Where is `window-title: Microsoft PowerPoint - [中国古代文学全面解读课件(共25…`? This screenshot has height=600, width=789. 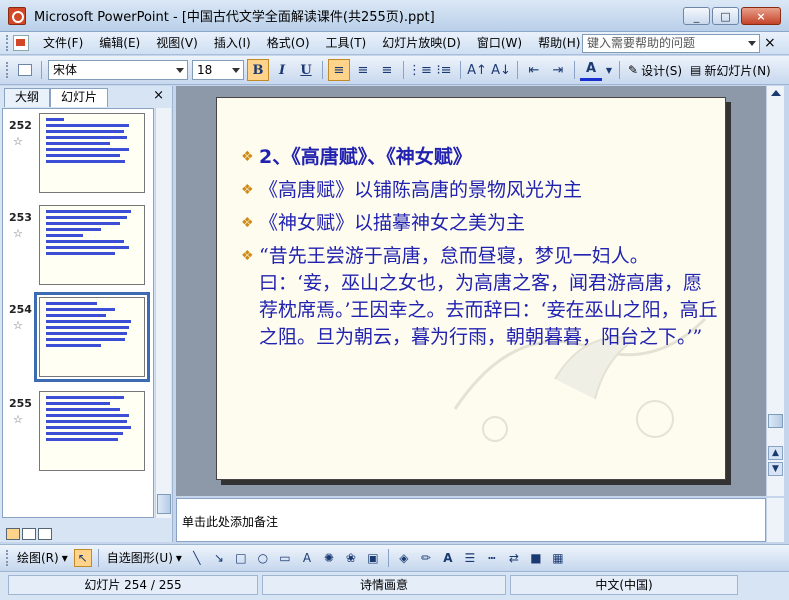 window-title: Microsoft PowerPoint - [中国古代文学全面解读课件(共25… is located at coordinates (234, 17).